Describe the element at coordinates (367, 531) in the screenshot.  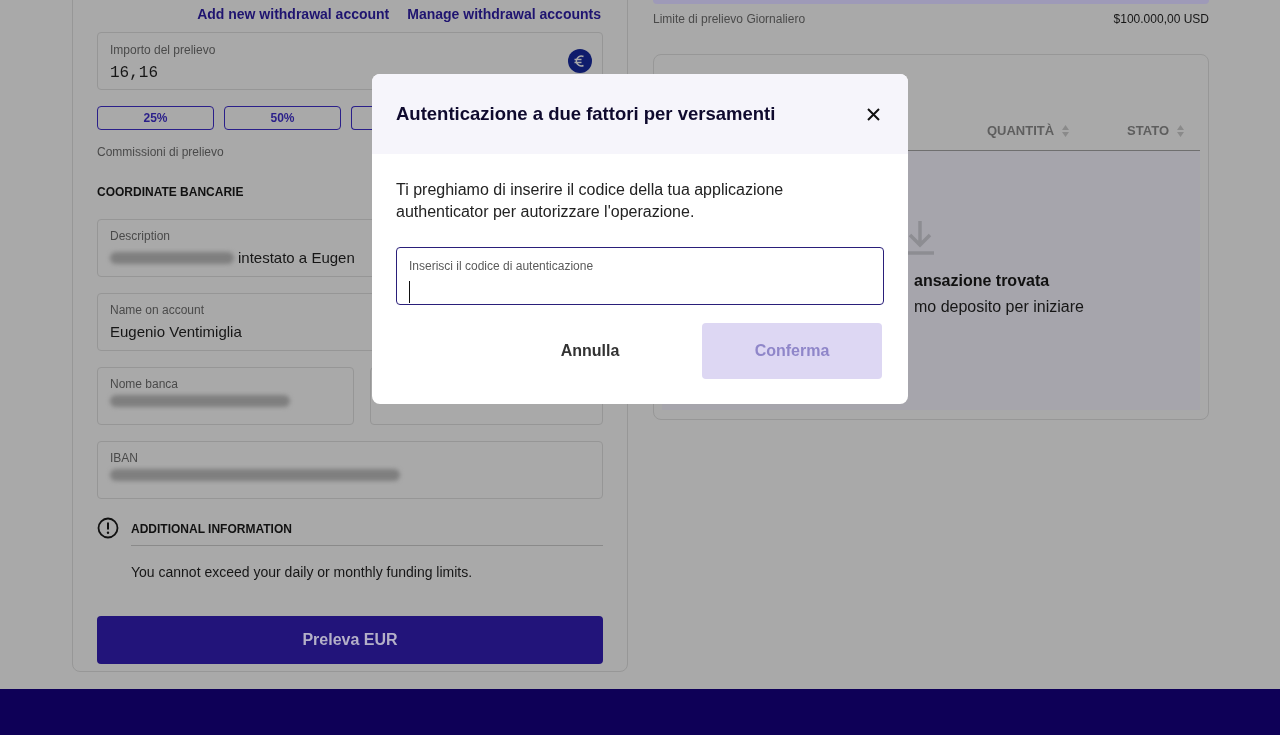
I see `info-title: ADDITIONAL INFORMATION` at that location.